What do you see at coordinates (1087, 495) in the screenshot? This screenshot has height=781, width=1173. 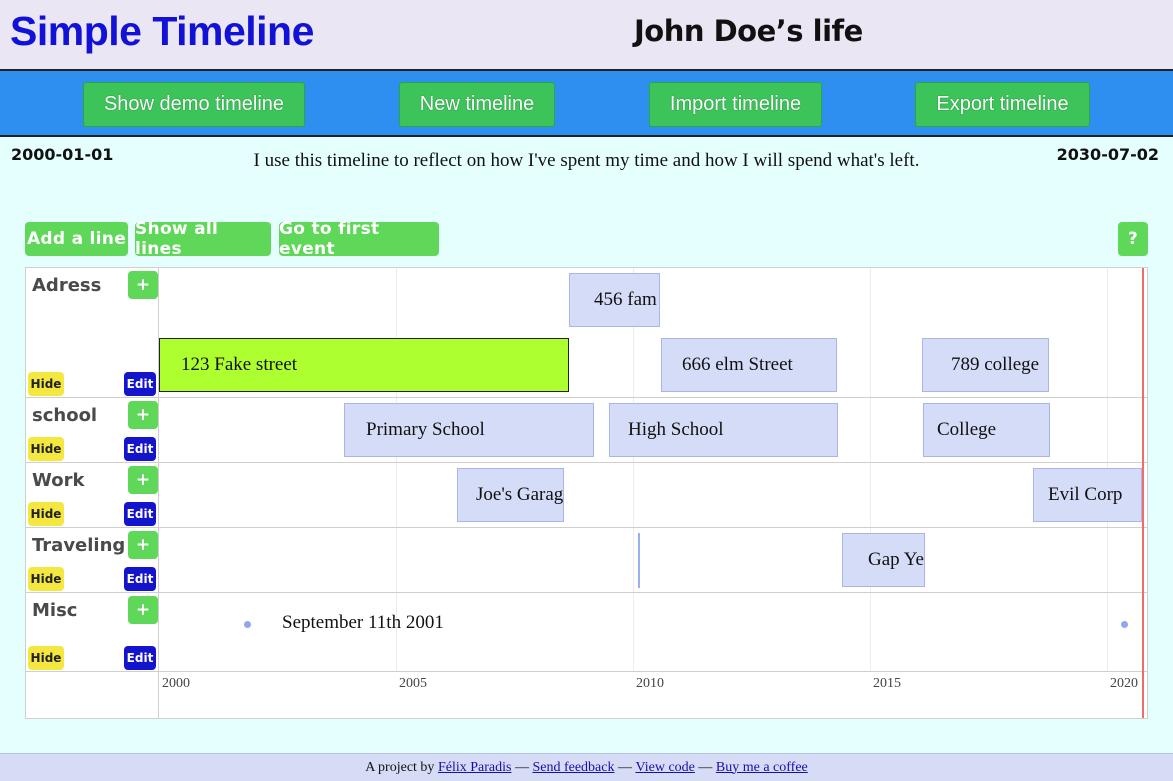 I see `timeline-item: Evil Corp` at bounding box center [1087, 495].